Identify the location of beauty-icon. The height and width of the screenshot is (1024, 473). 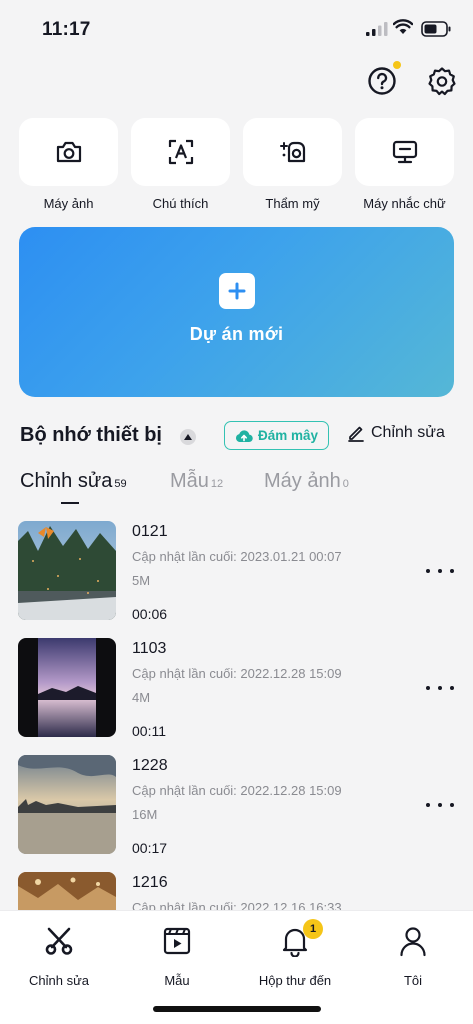
(292, 152).